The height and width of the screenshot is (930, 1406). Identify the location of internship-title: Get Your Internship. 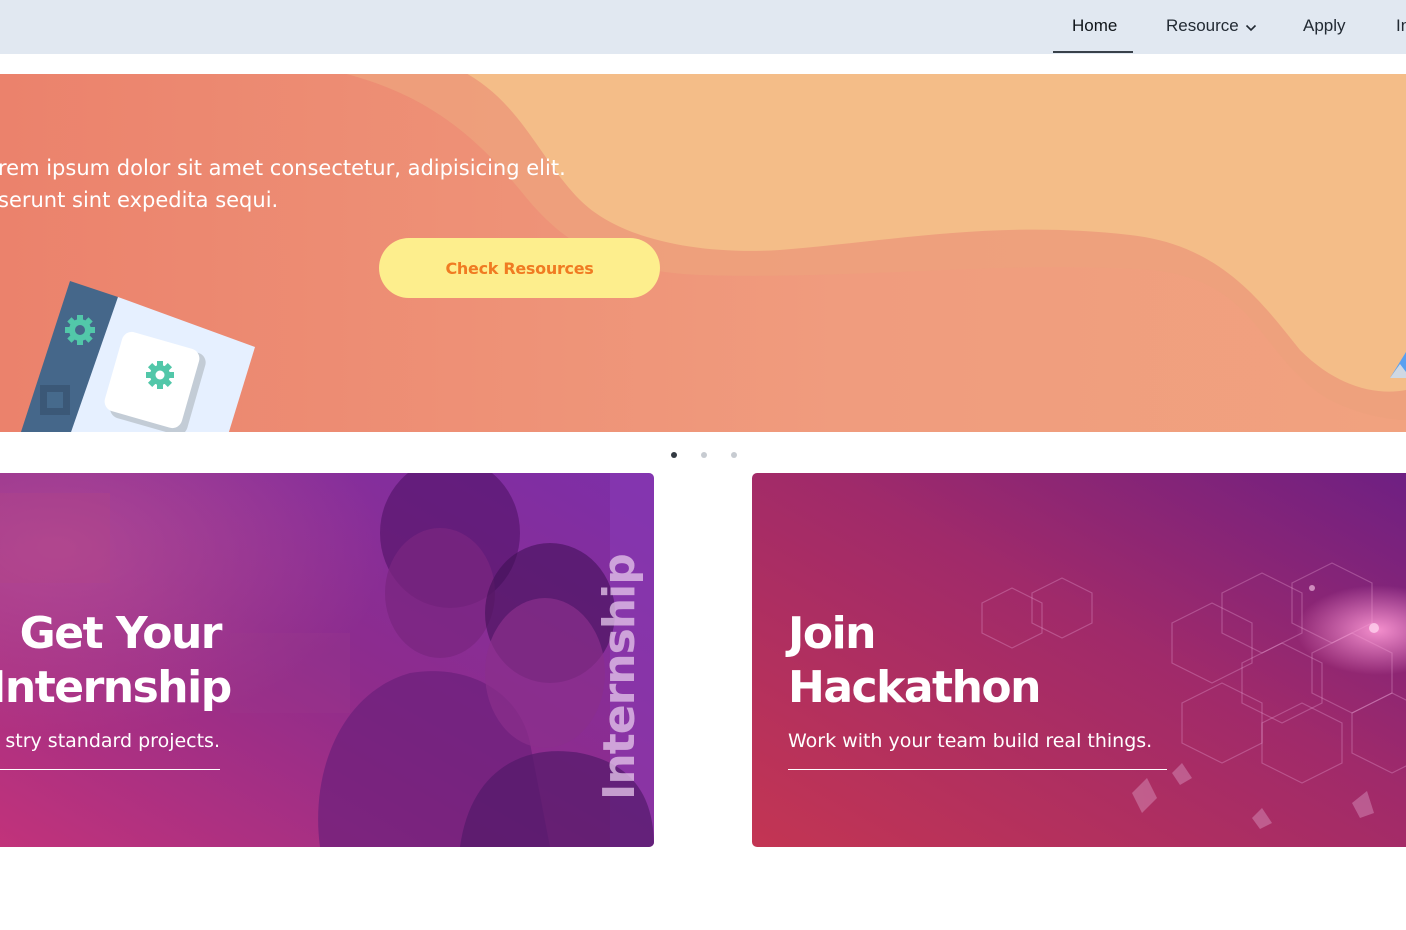
(116, 661).